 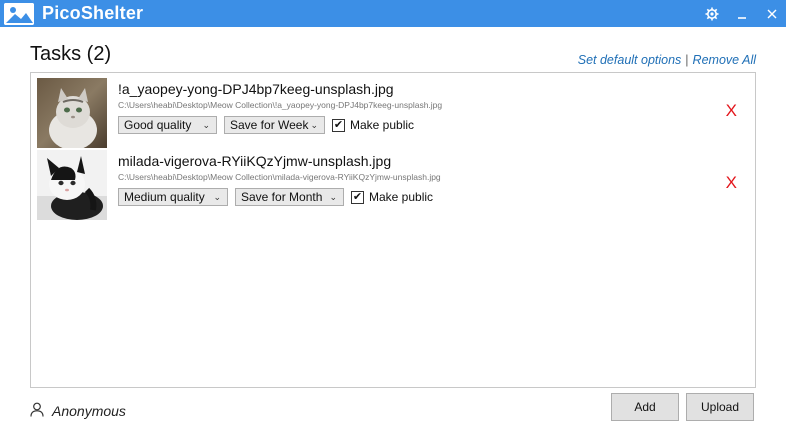 I want to click on quality-select-value: Good quality, so click(x=158, y=125).